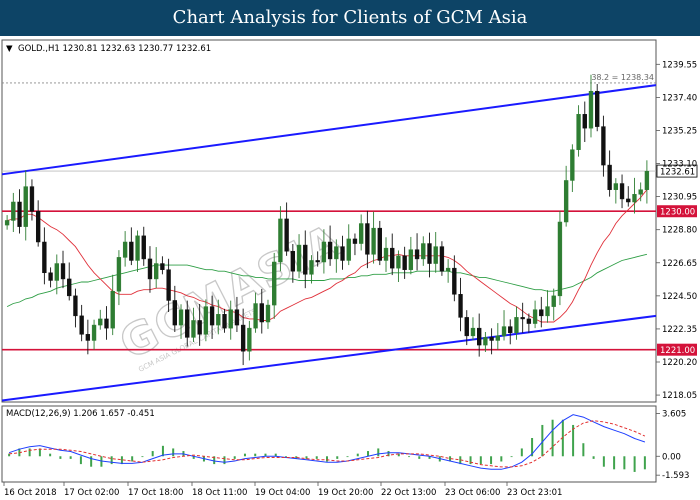  I want to click on price-tick-label: 1228.80, so click(679, 231).